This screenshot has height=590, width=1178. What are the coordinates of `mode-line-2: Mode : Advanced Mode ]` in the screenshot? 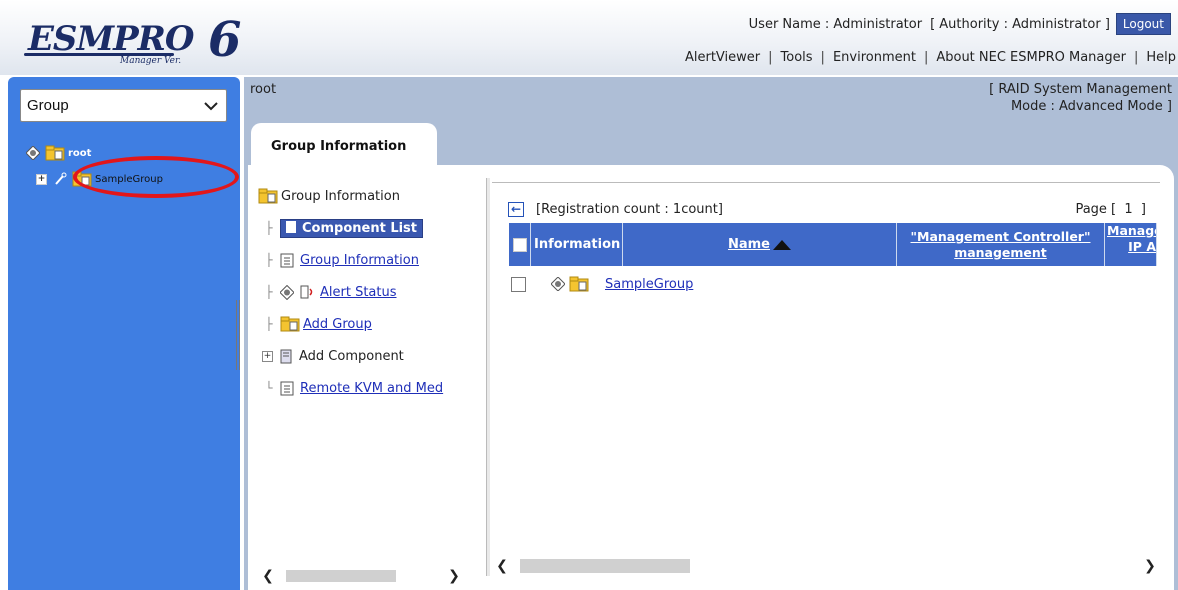 It's located at (1091, 106).